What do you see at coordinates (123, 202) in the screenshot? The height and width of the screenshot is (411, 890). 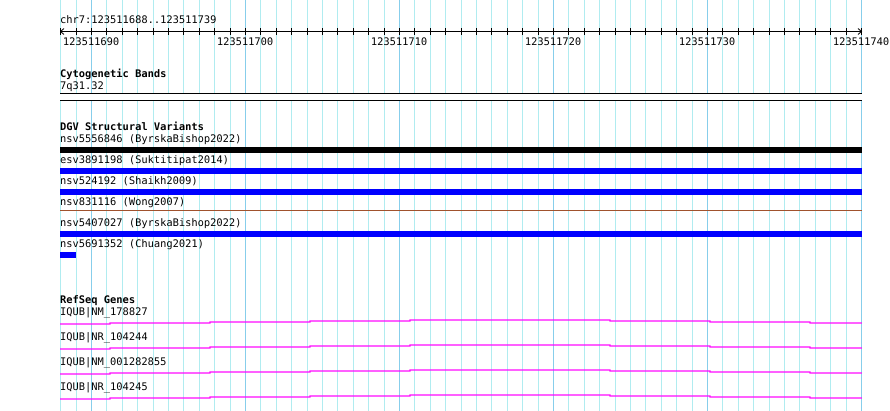 I see `feature-label: nsv831116 (Wong2007)` at bounding box center [123, 202].